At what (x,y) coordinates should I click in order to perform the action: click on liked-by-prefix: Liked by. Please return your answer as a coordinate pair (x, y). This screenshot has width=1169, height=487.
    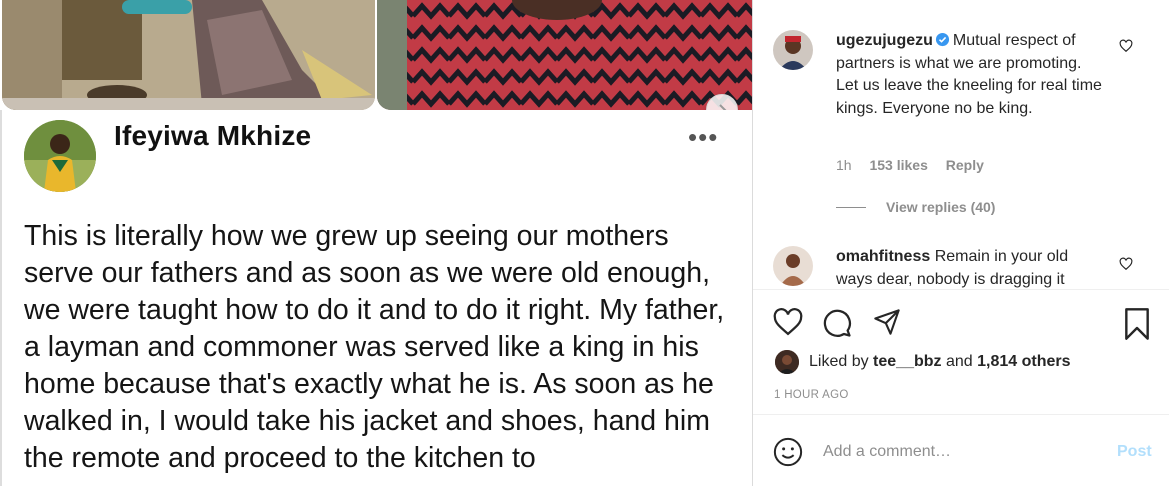
    Looking at the image, I should click on (839, 361).